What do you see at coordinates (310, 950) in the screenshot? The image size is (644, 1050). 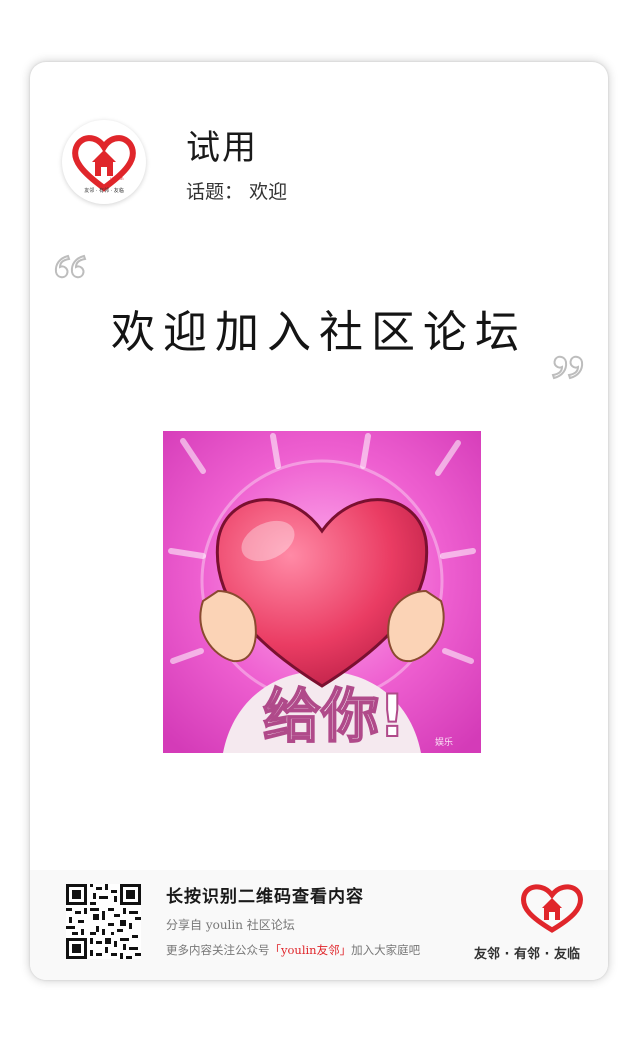 I see `official-account-name: 「youlin友邻」` at bounding box center [310, 950].